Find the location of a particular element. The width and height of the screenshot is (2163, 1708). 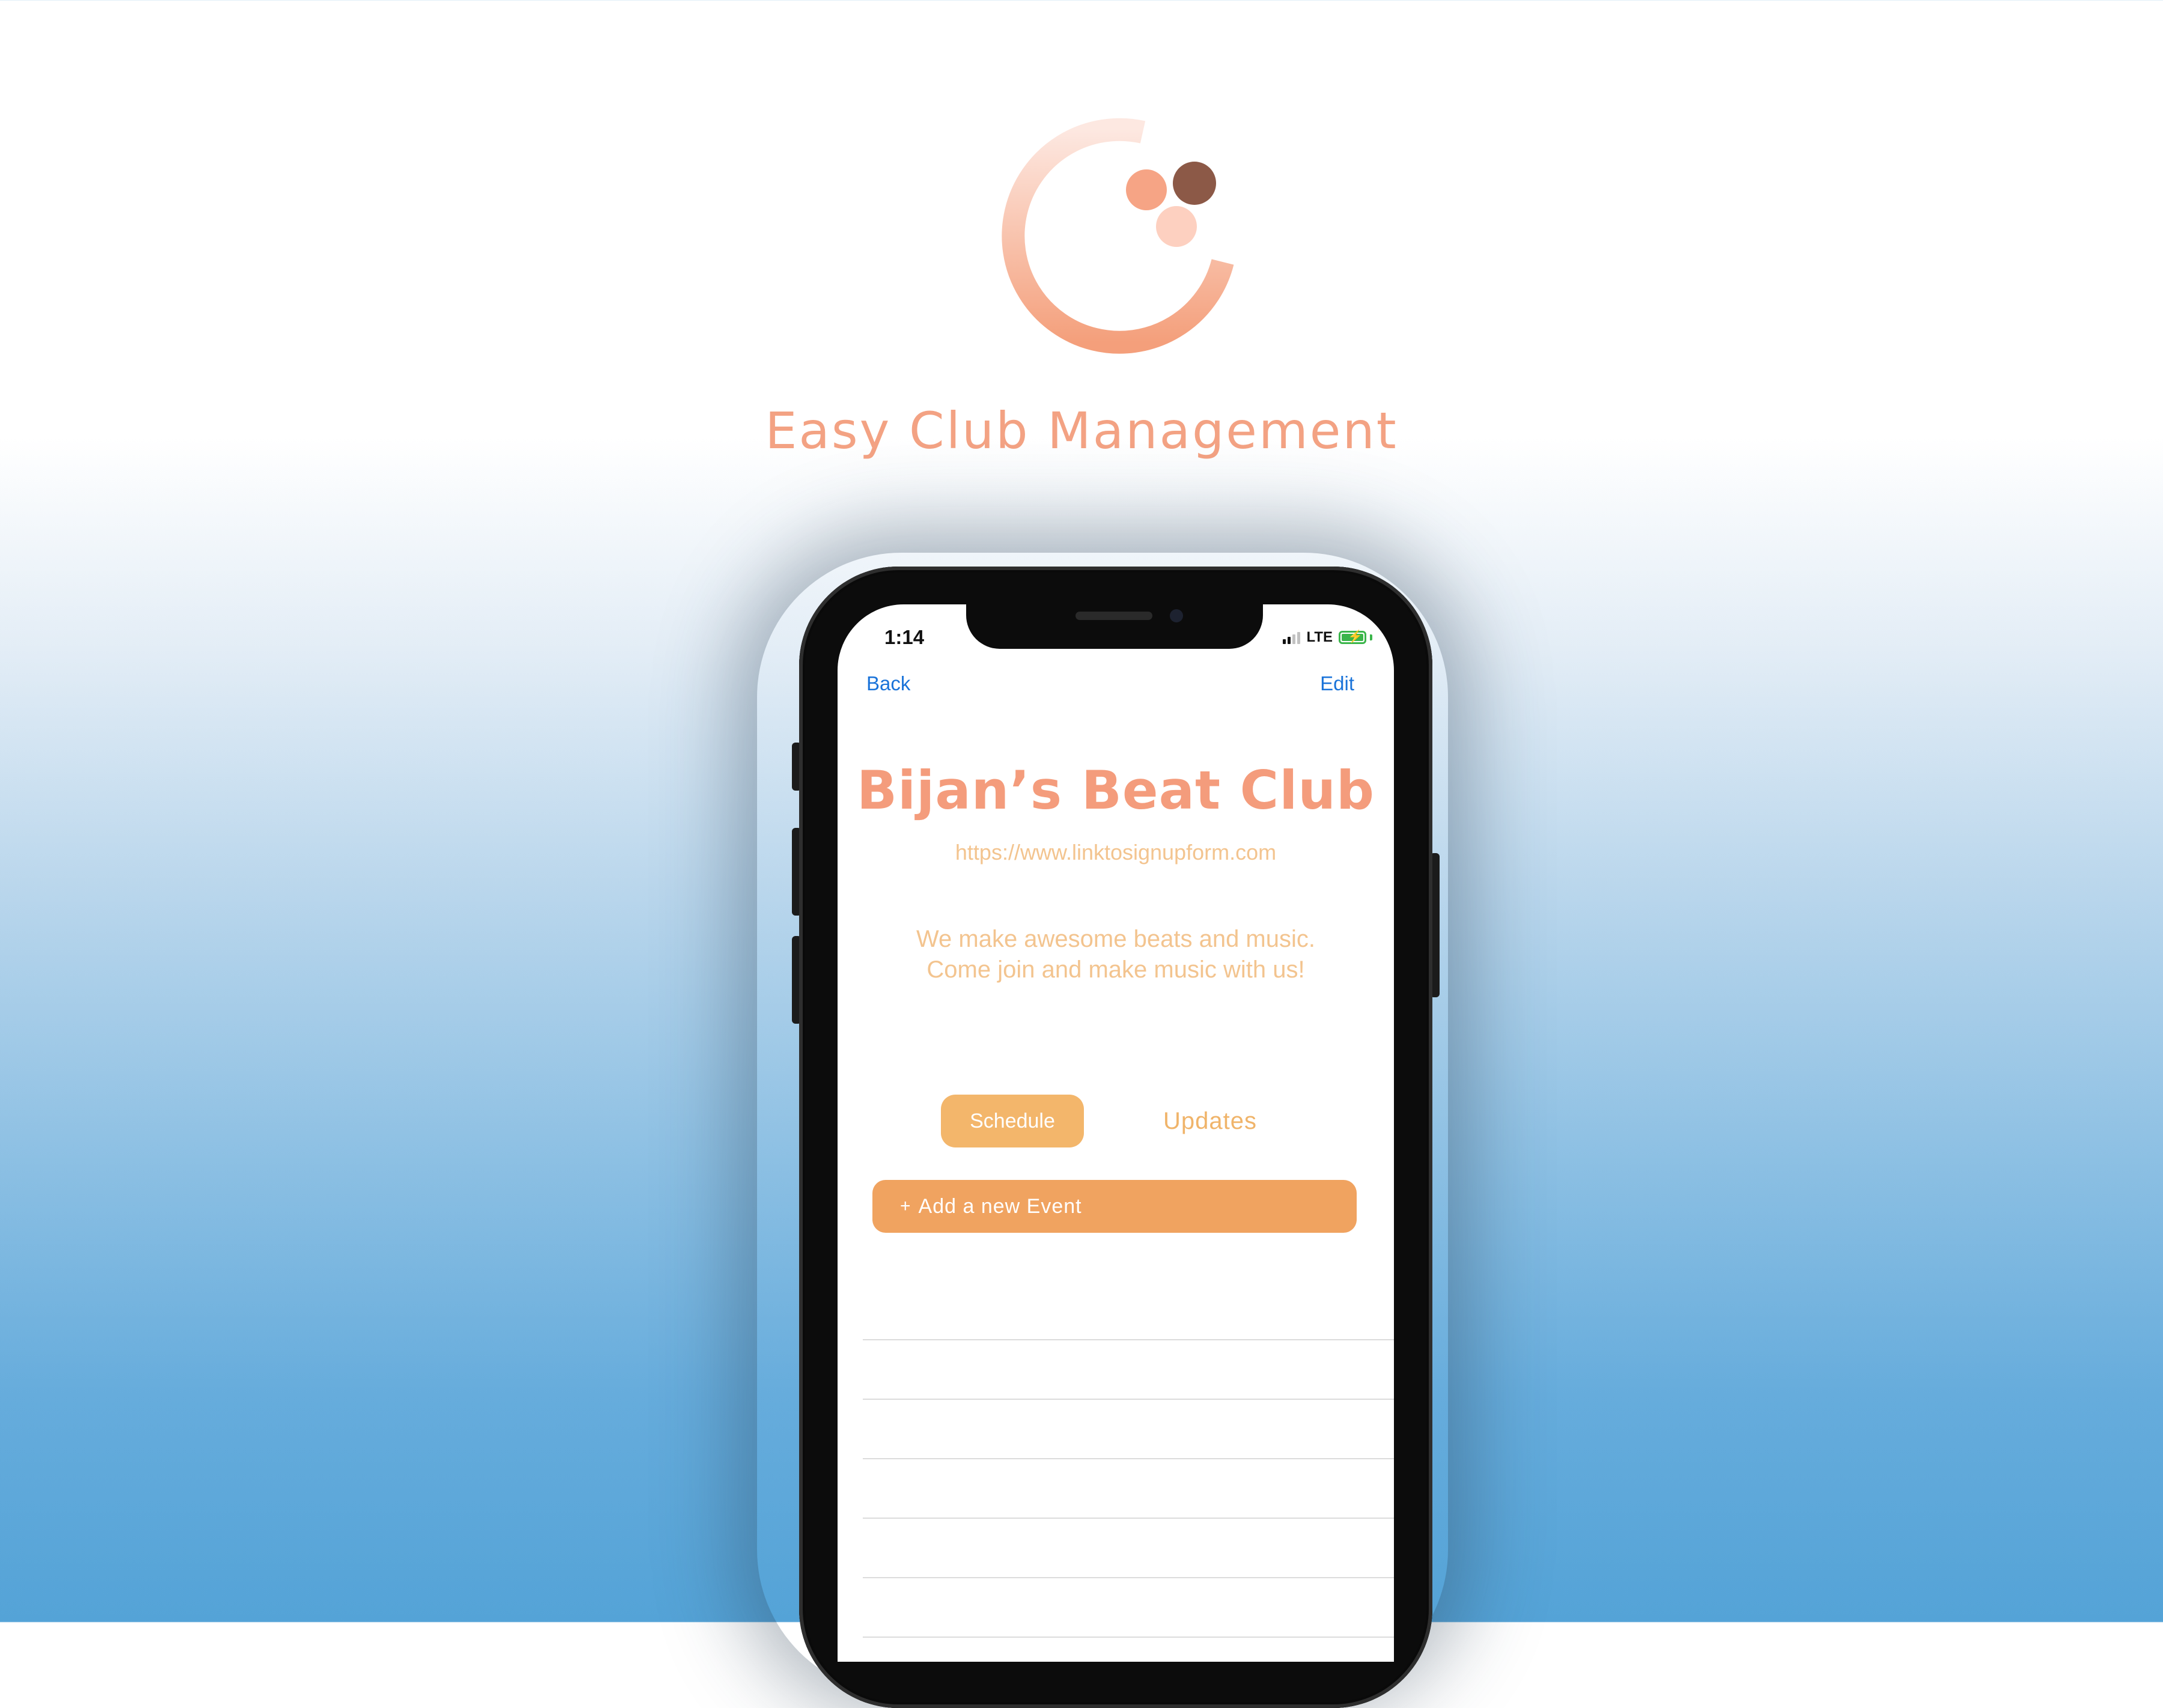

club-title: Bijan’s Beat Club is located at coordinates (1115, 790).